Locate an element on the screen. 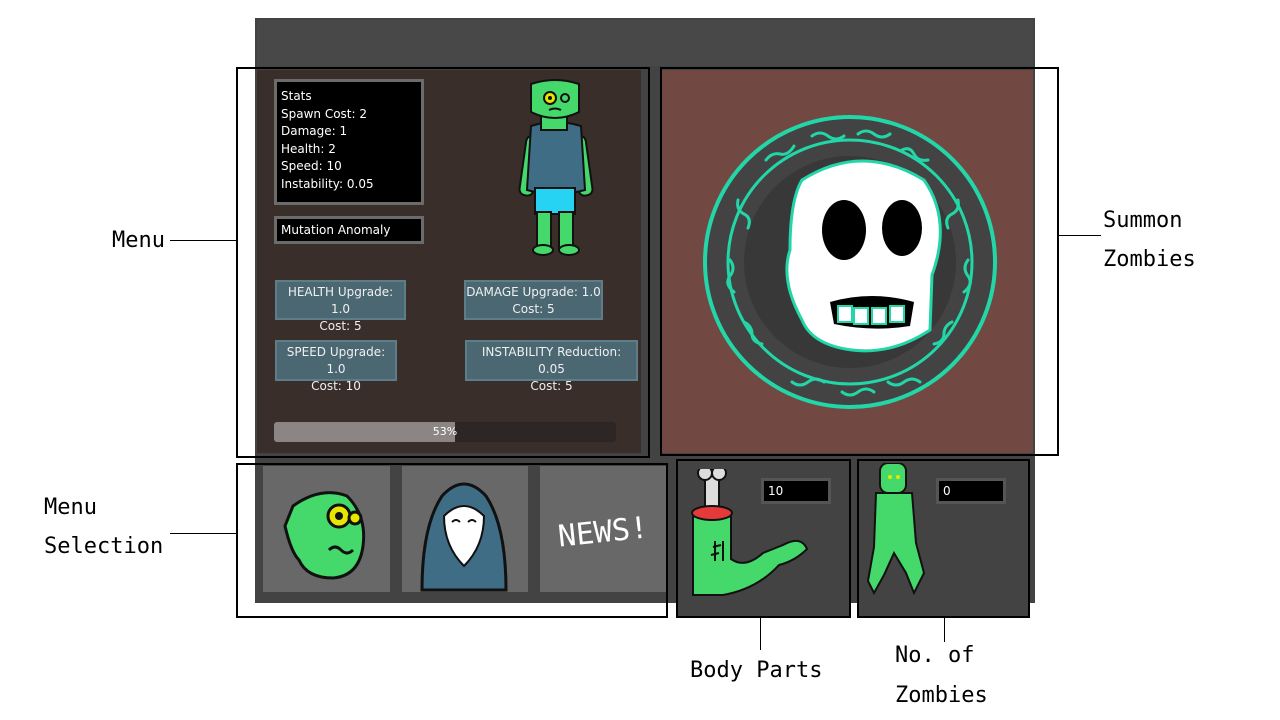 The height and width of the screenshot is (720, 1280). summon-leader-line is located at coordinates (1080, 235).